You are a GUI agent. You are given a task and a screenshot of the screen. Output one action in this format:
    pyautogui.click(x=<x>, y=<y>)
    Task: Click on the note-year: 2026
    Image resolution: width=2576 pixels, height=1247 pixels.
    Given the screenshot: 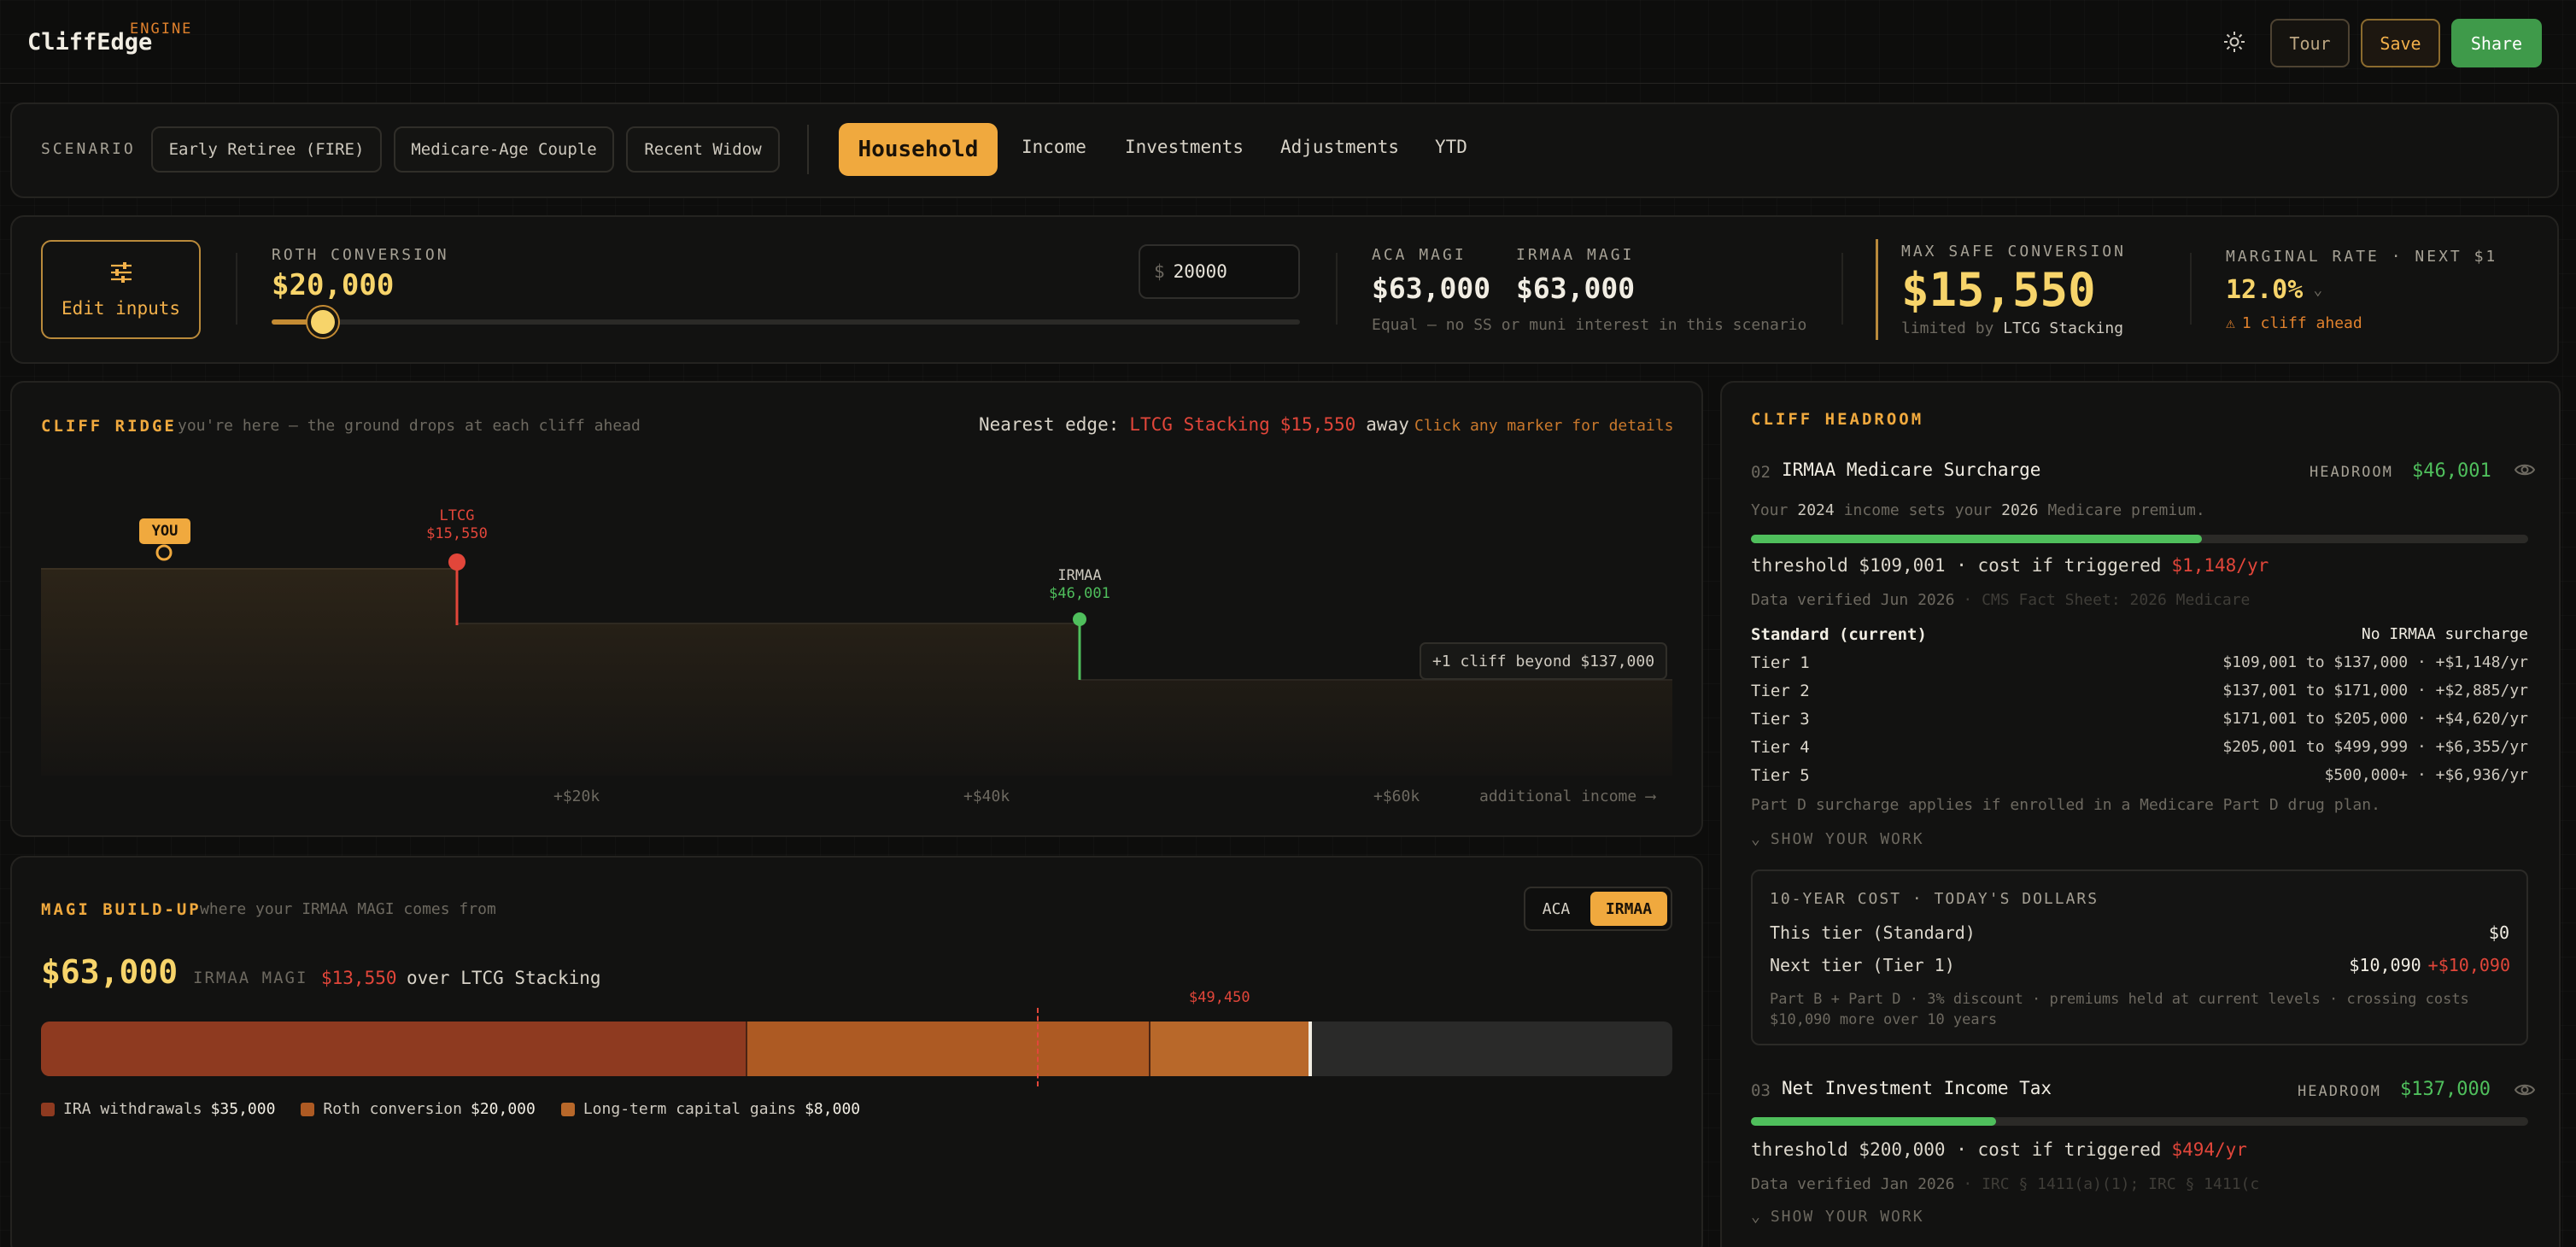 What is the action you would take?
    pyautogui.click(x=2020, y=510)
    